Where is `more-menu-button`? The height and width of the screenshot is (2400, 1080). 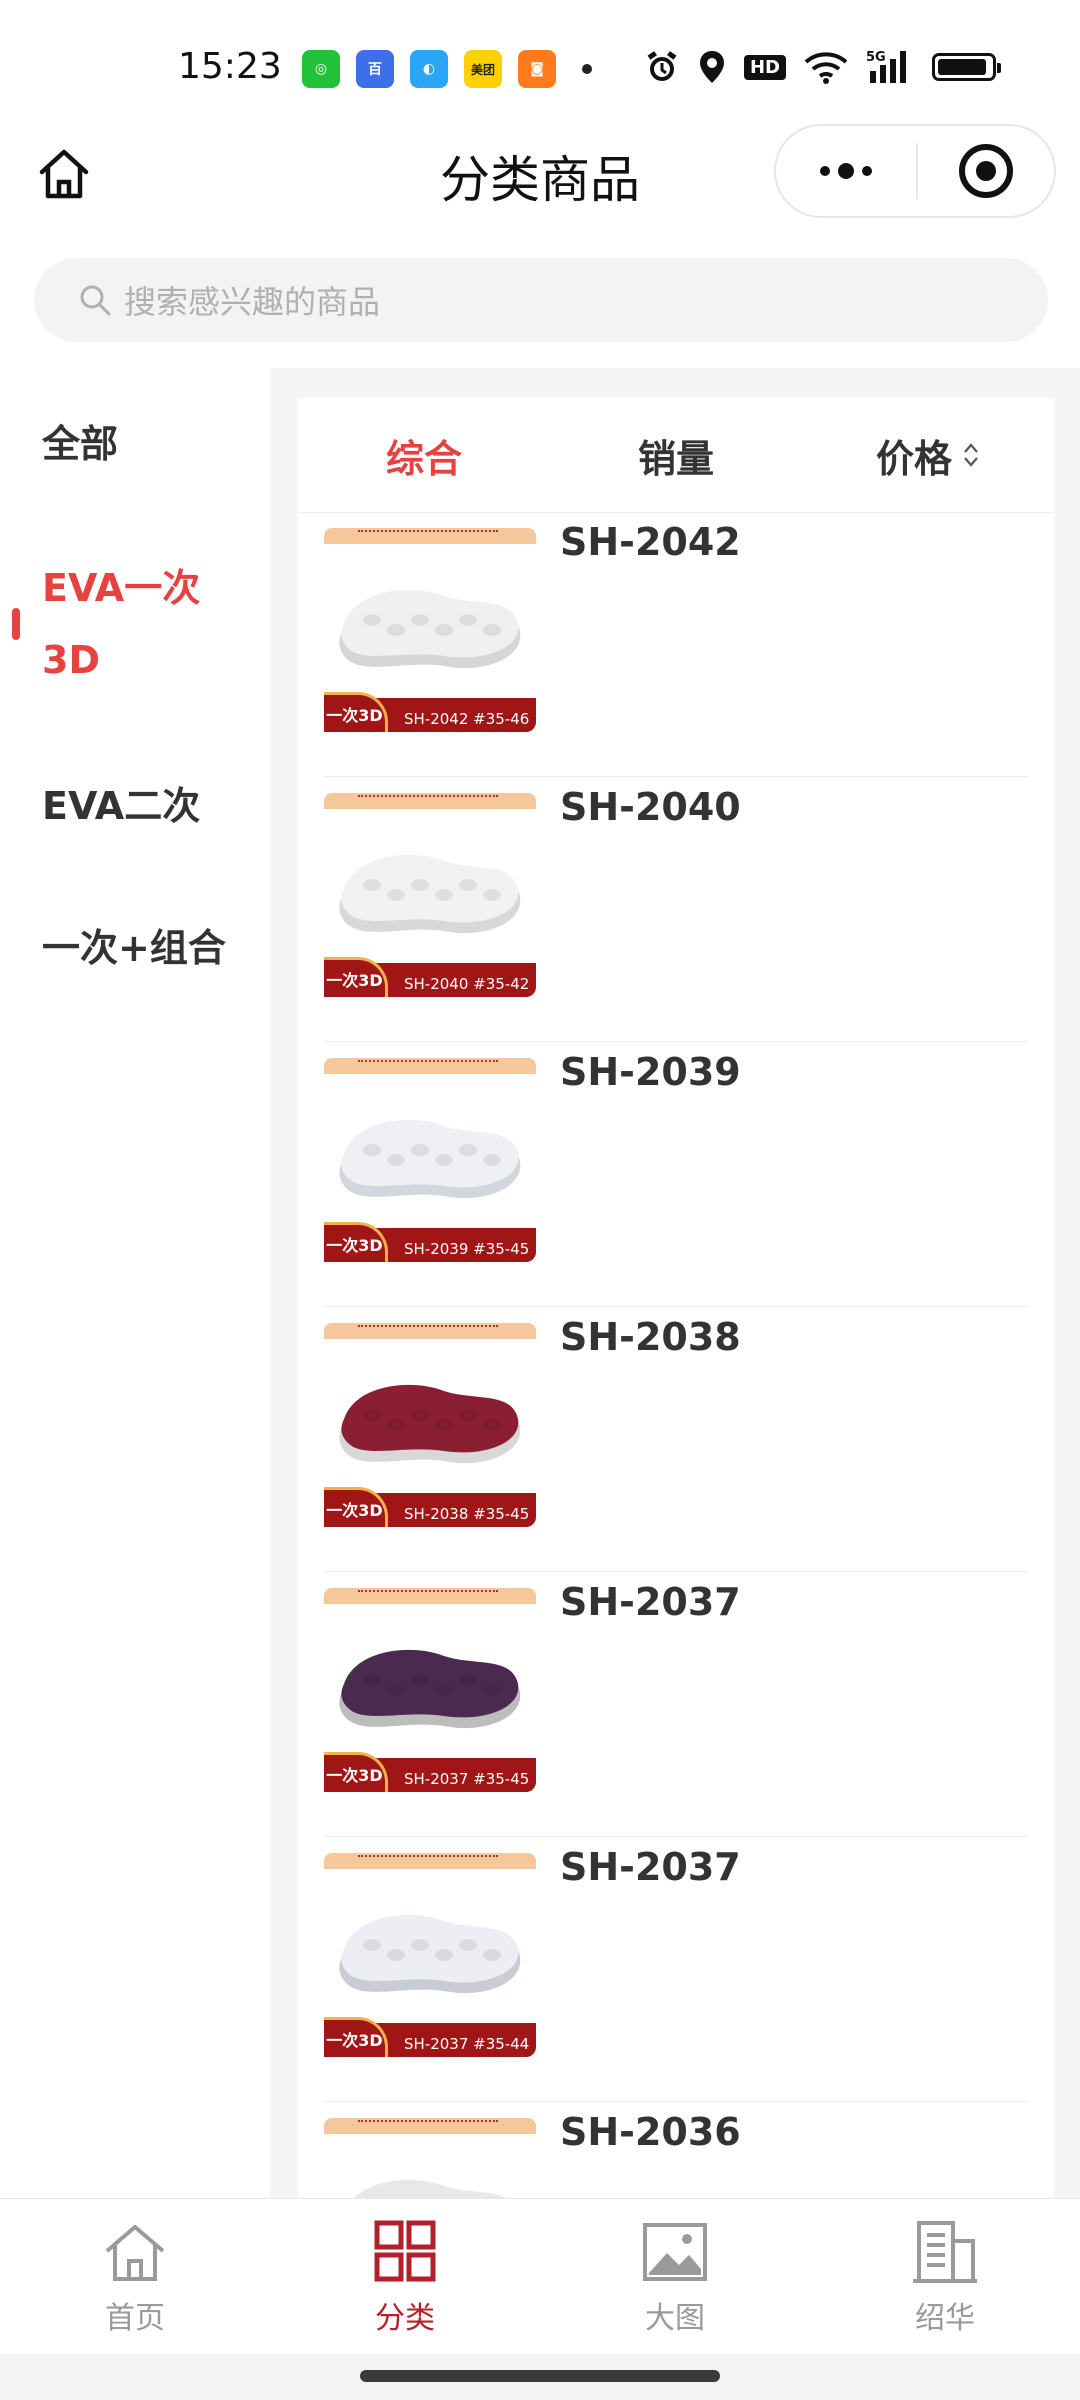
more-menu-button is located at coordinates (846, 171).